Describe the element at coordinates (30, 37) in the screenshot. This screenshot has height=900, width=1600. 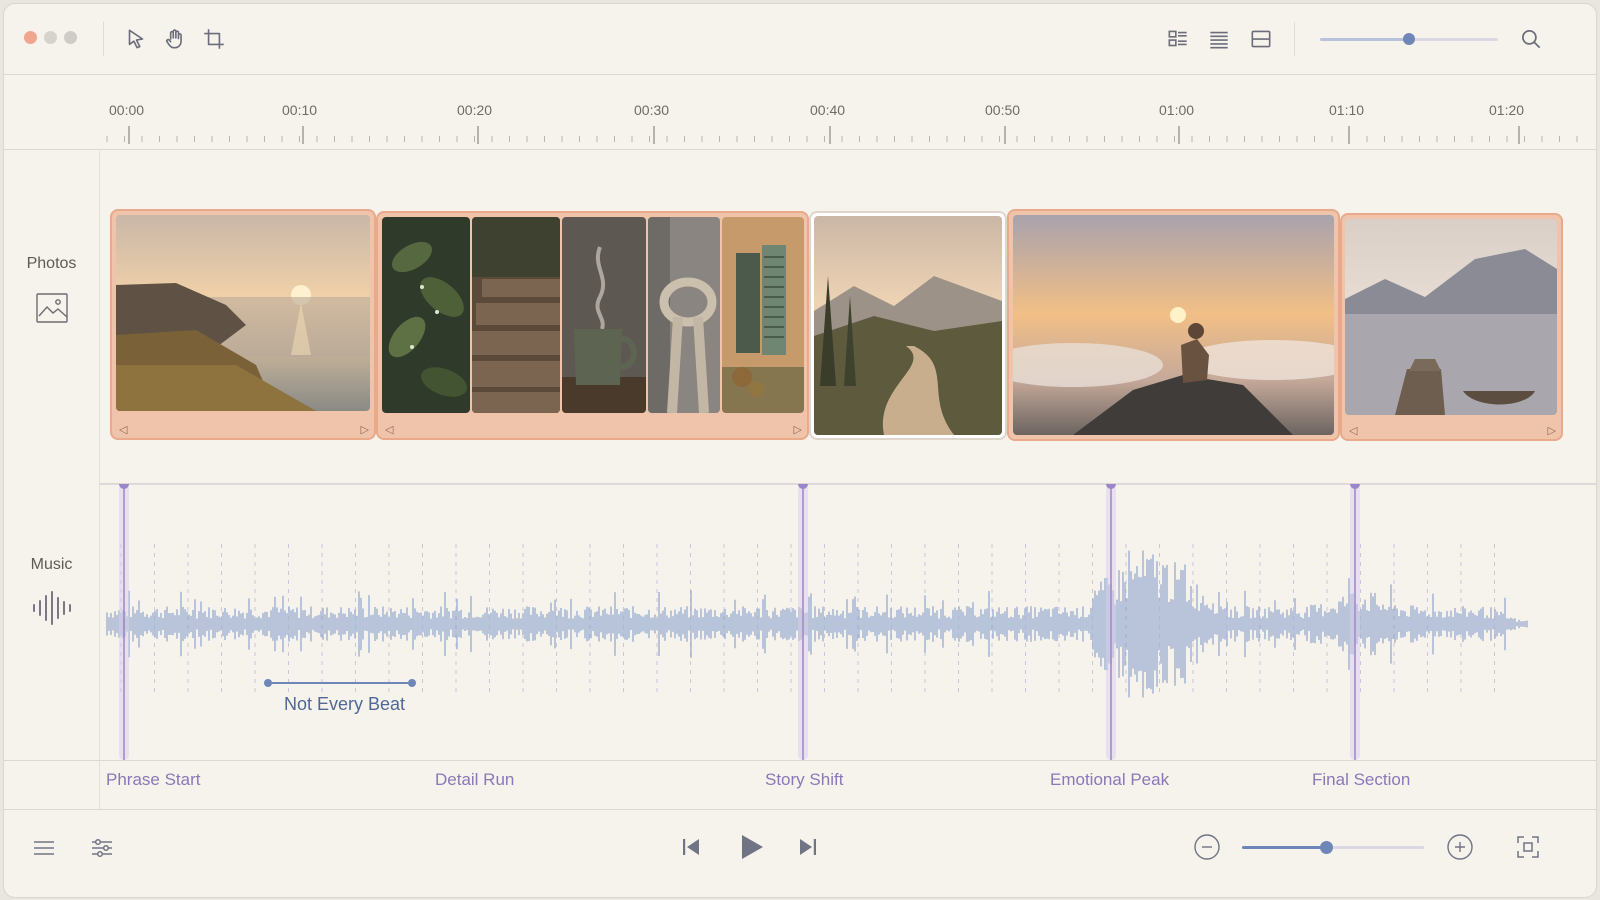
I see `window-close-button` at that location.